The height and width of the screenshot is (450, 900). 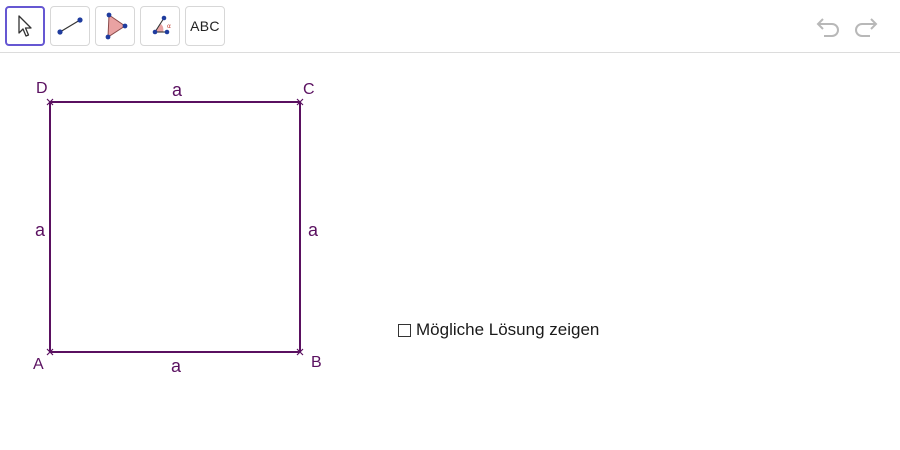 I want to click on segment-icon, so click(x=70, y=26).